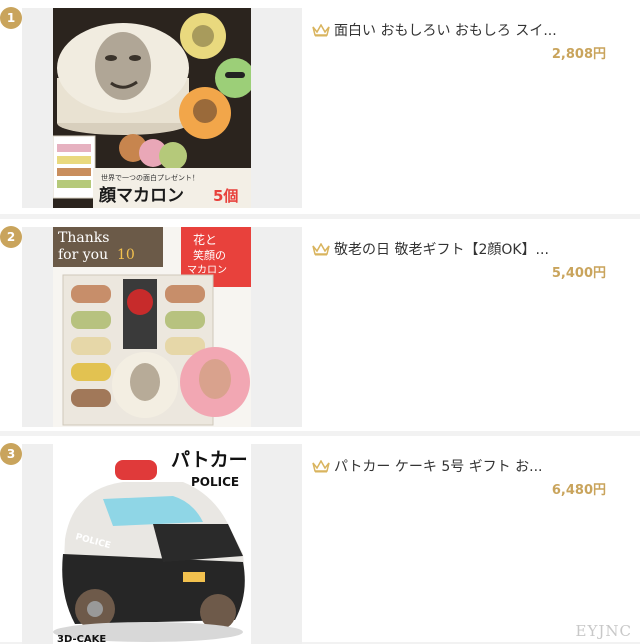  What do you see at coordinates (209, 460) in the screenshot?
I see `image-text-title: パトカー` at bounding box center [209, 460].